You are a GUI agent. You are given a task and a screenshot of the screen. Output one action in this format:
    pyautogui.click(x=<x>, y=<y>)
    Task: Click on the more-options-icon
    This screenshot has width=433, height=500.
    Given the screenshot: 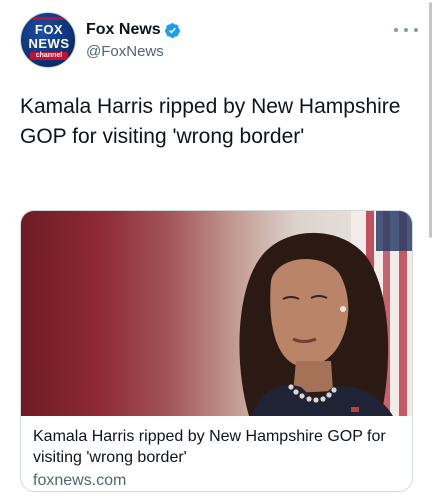 What is the action you would take?
    pyautogui.click(x=406, y=30)
    